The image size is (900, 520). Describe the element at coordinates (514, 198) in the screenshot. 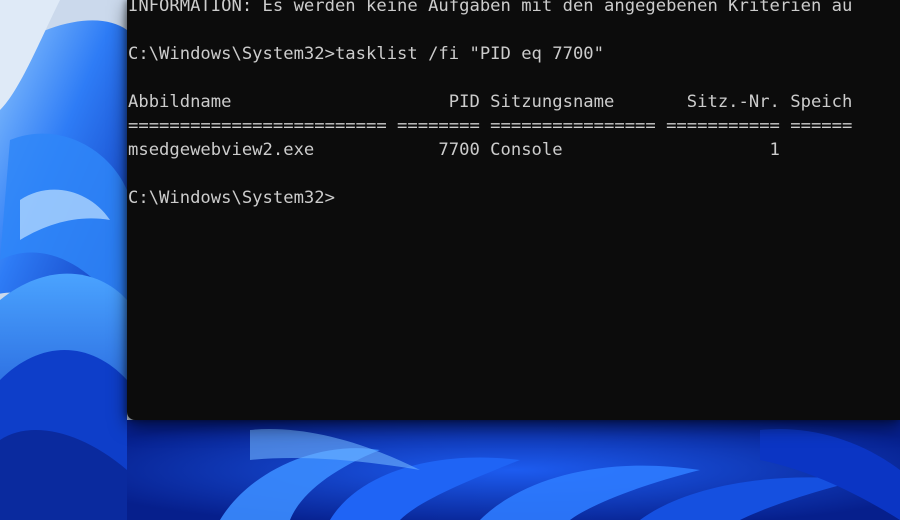

I see `prompt-input-line: C:\Windows\System32>` at that location.